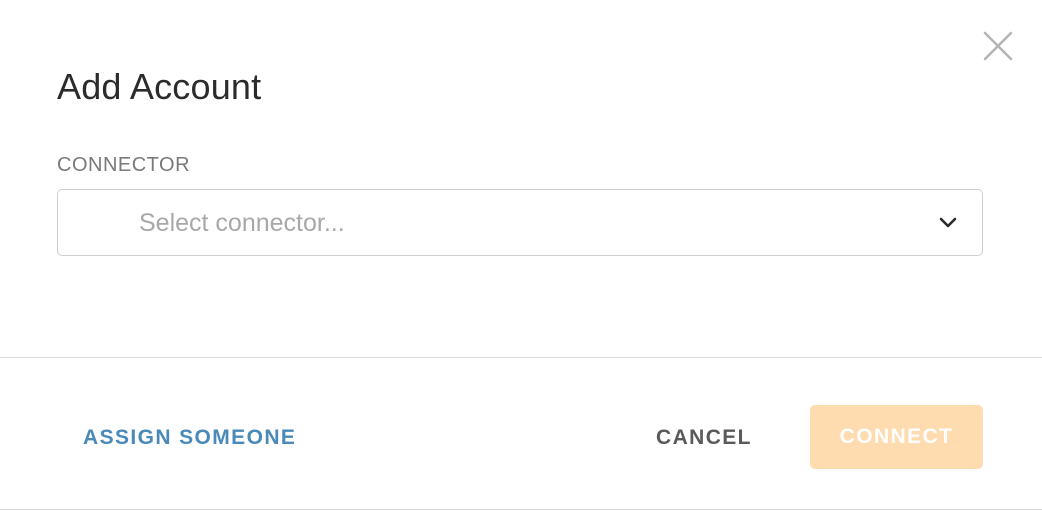 The width and height of the screenshot is (1042, 510). What do you see at coordinates (124, 165) in the screenshot?
I see `connector-label: CONNECTOR` at bounding box center [124, 165].